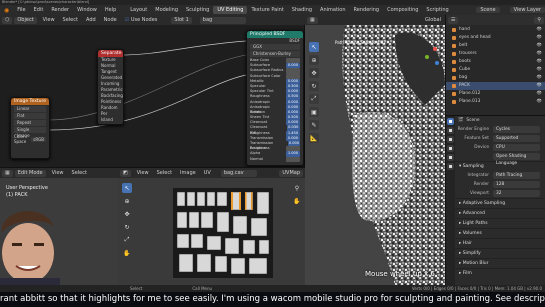 This screenshot has height=307, width=545. What do you see at coordinates (207, 173) in the screenshot?
I see `uv-menu-uv: UV` at bounding box center [207, 173].